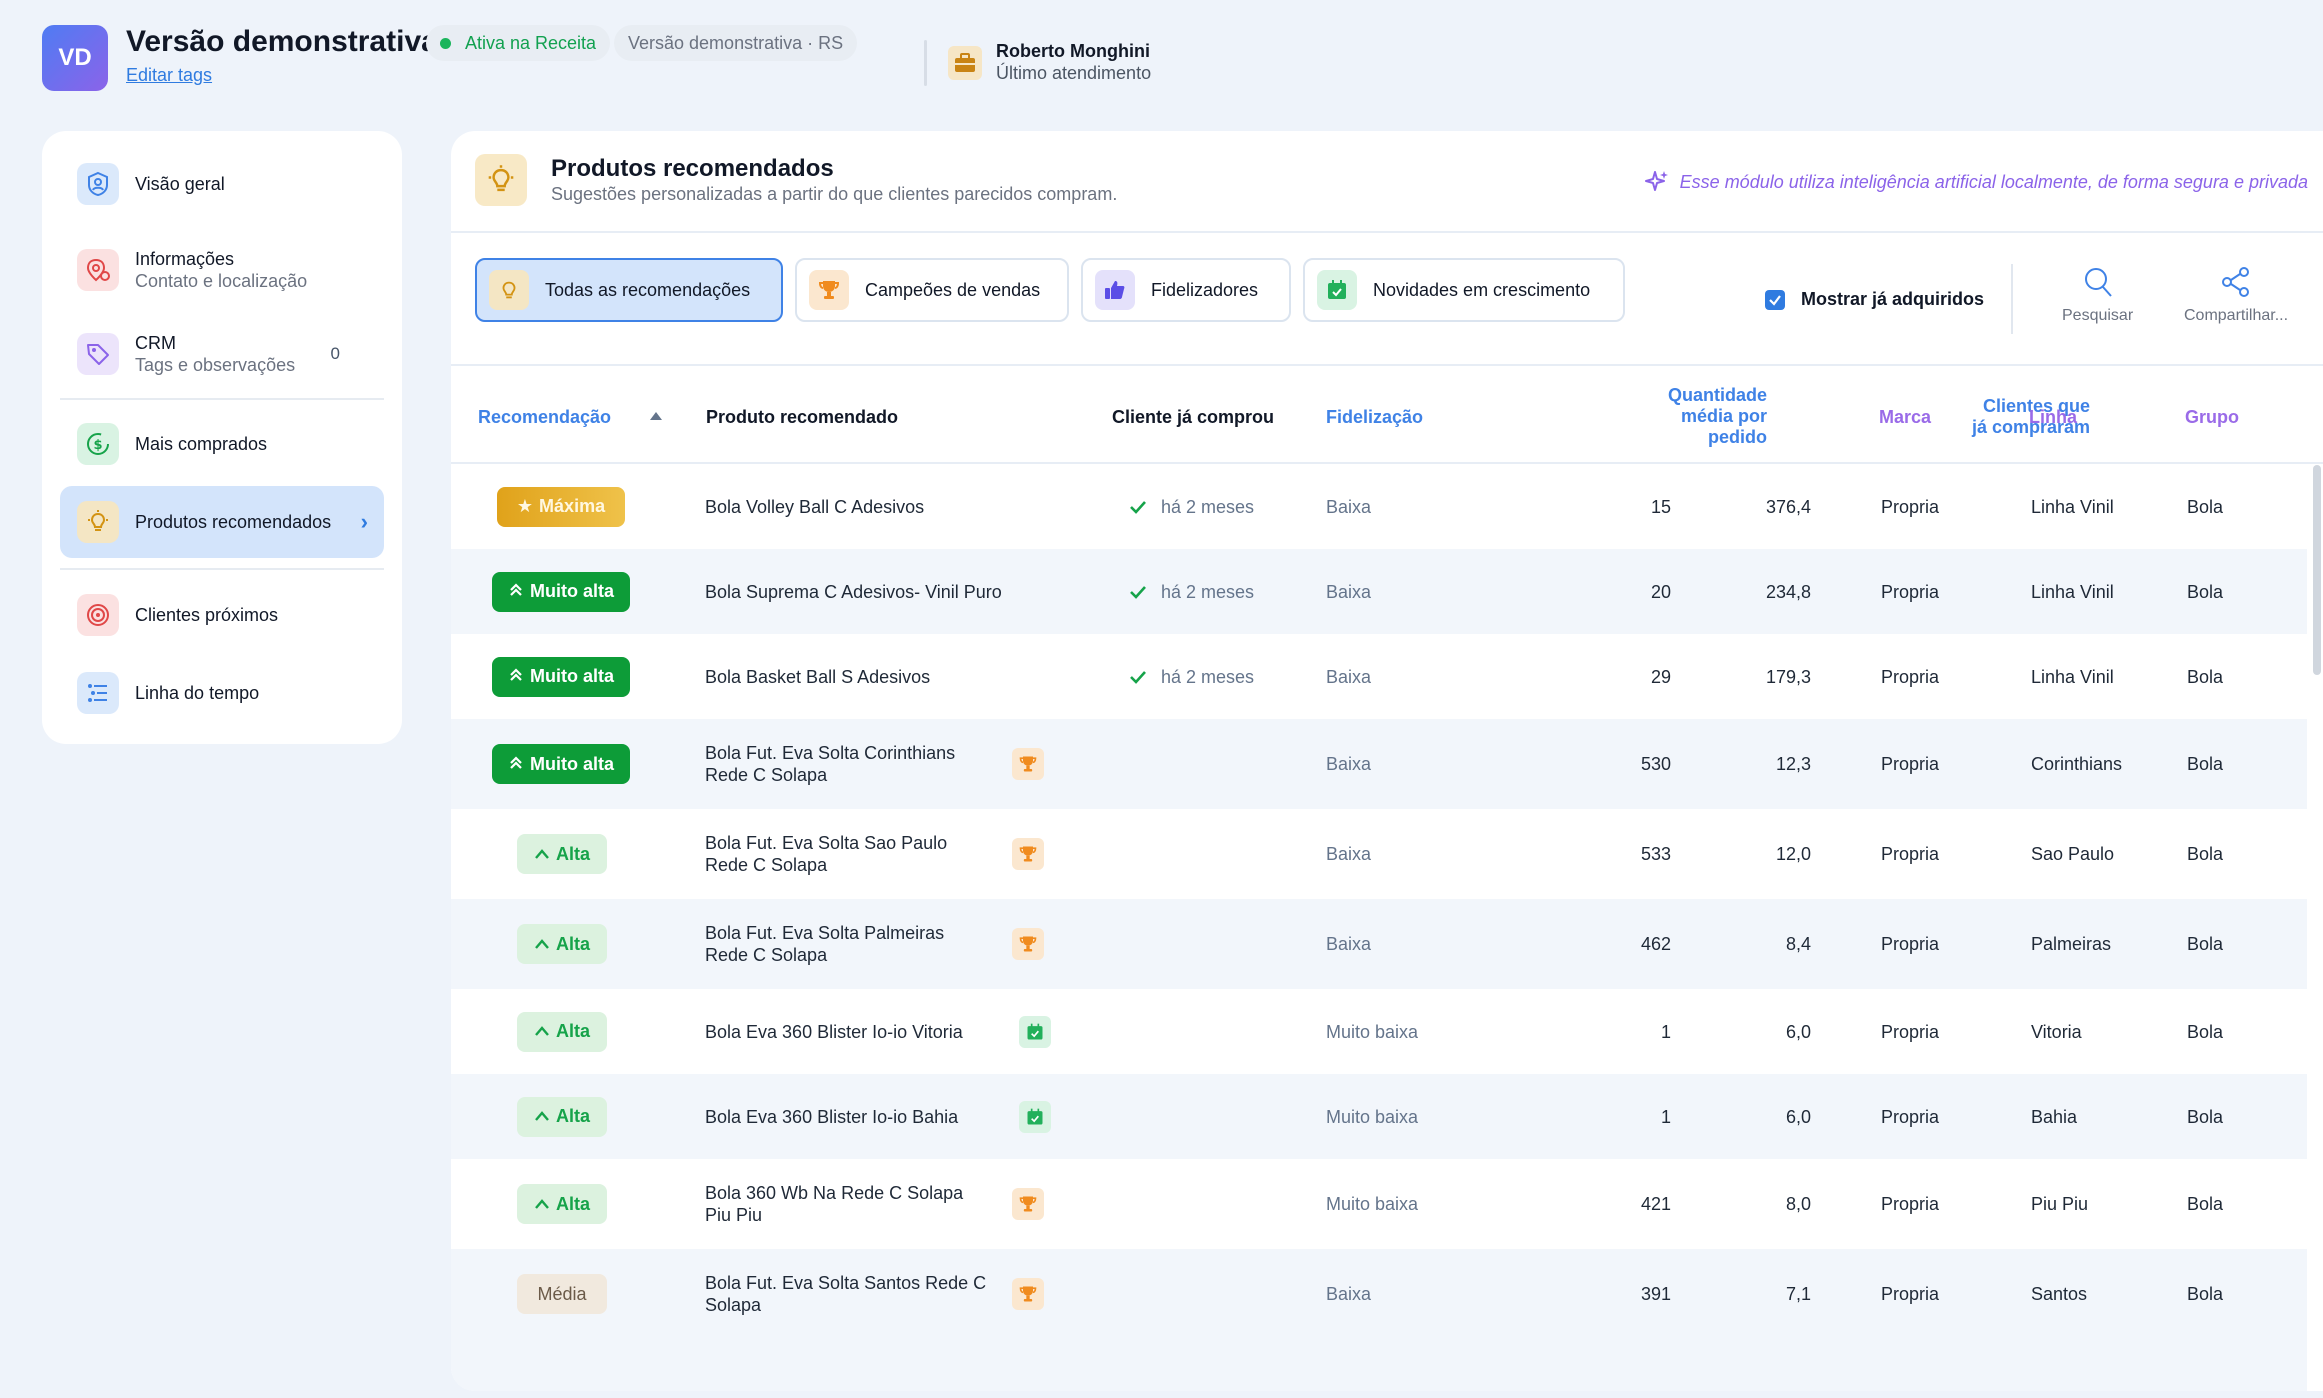 Image resolution: width=2323 pixels, height=1398 pixels. Describe the element at coordinates (215, 354) in the screenshot. I see `sidebar-item-text: CRM Tags e observações` at that location.